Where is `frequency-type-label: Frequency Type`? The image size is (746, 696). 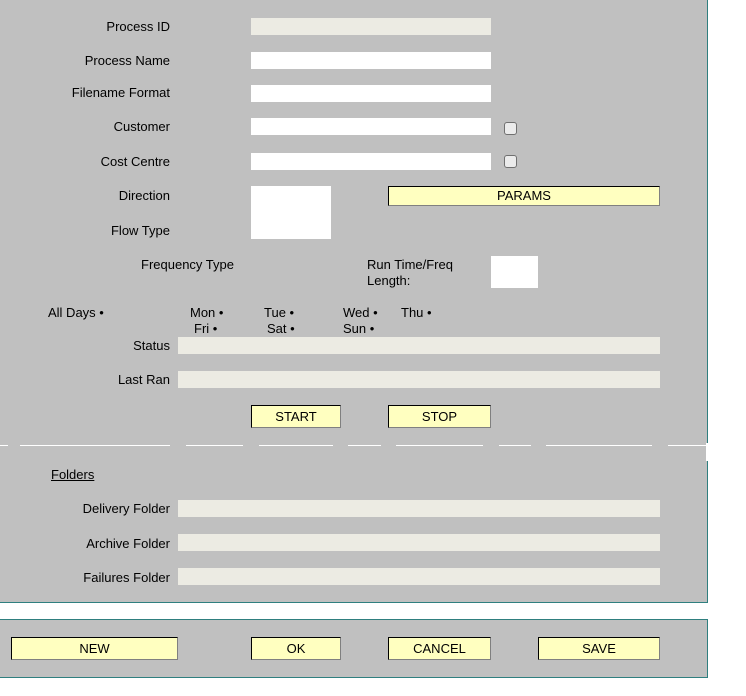
frequency-type-label: Frequency Type is located at coordinates (187, 264).